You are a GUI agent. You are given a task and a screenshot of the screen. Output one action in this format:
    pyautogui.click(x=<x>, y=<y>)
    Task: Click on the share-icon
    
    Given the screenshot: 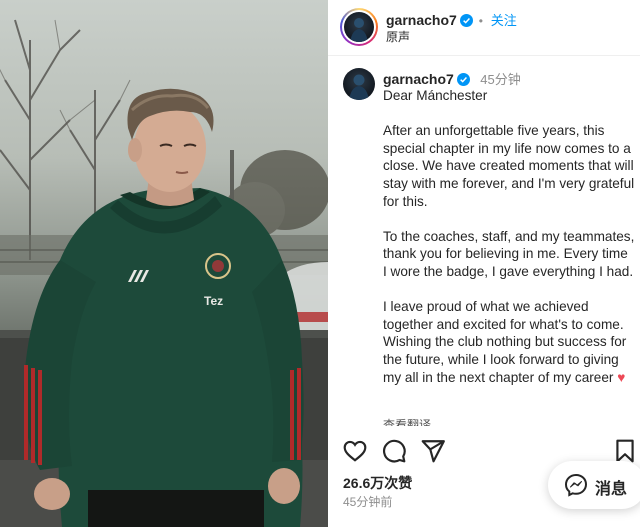 What is the action you would take?
    pyautogui.click(x=433, y=451)
    